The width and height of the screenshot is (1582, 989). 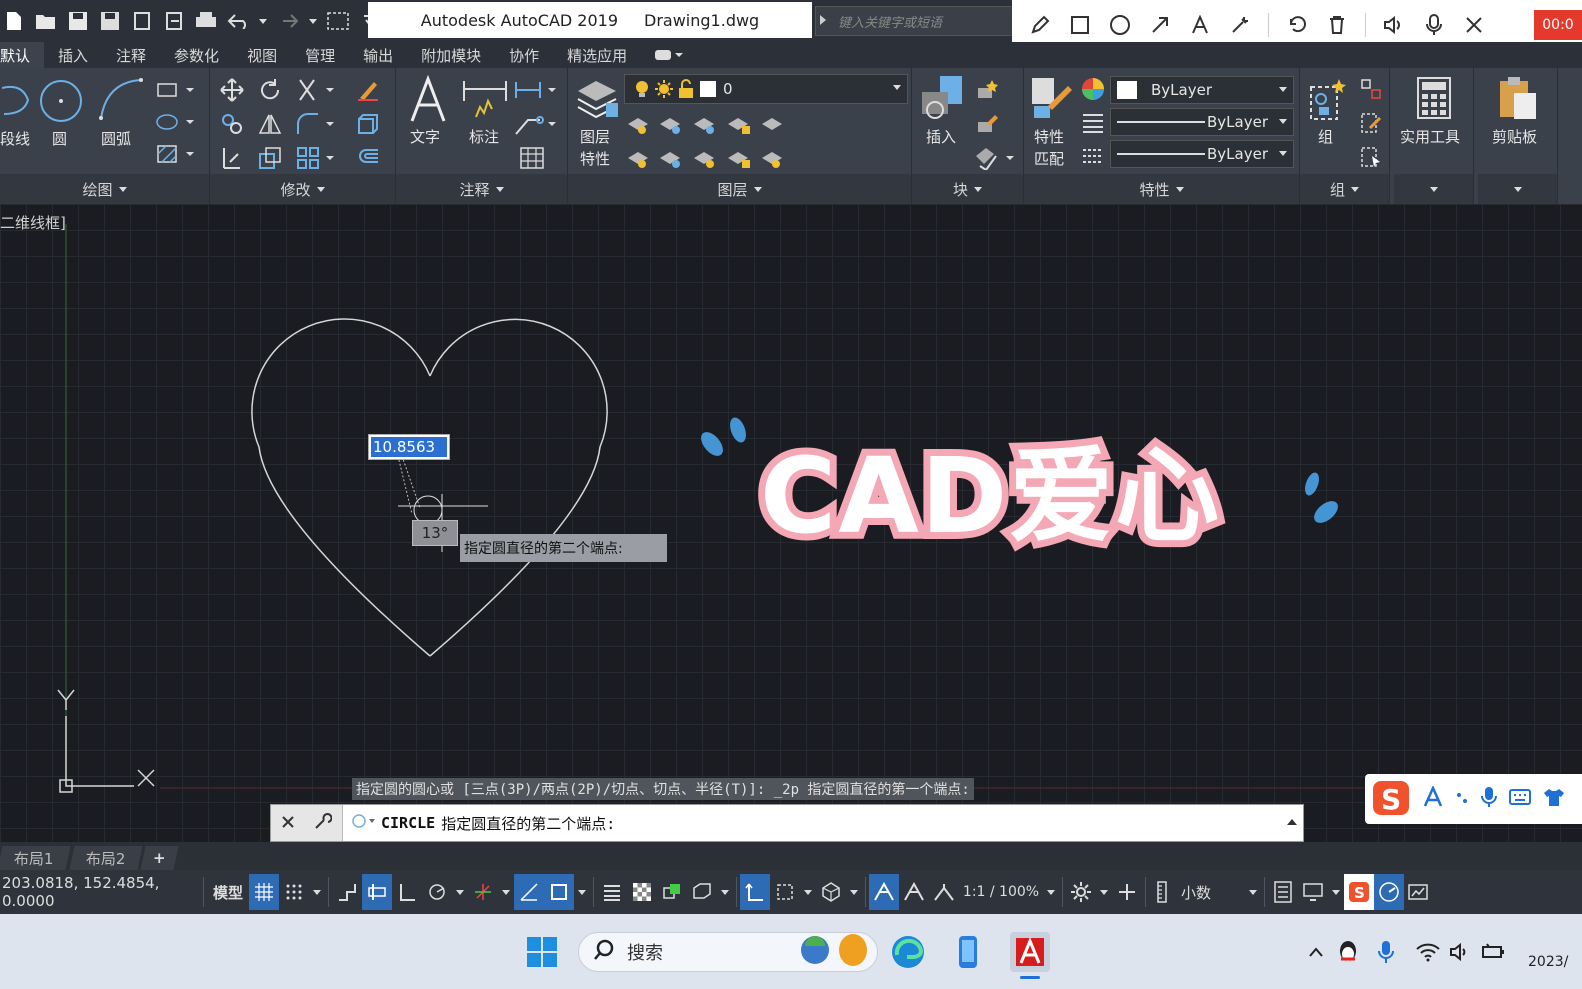 What do you see at coordinates (728, 952) in the screenshot?
I see `taskbar-search-box: 搜索` at bounding box center [728, 952].